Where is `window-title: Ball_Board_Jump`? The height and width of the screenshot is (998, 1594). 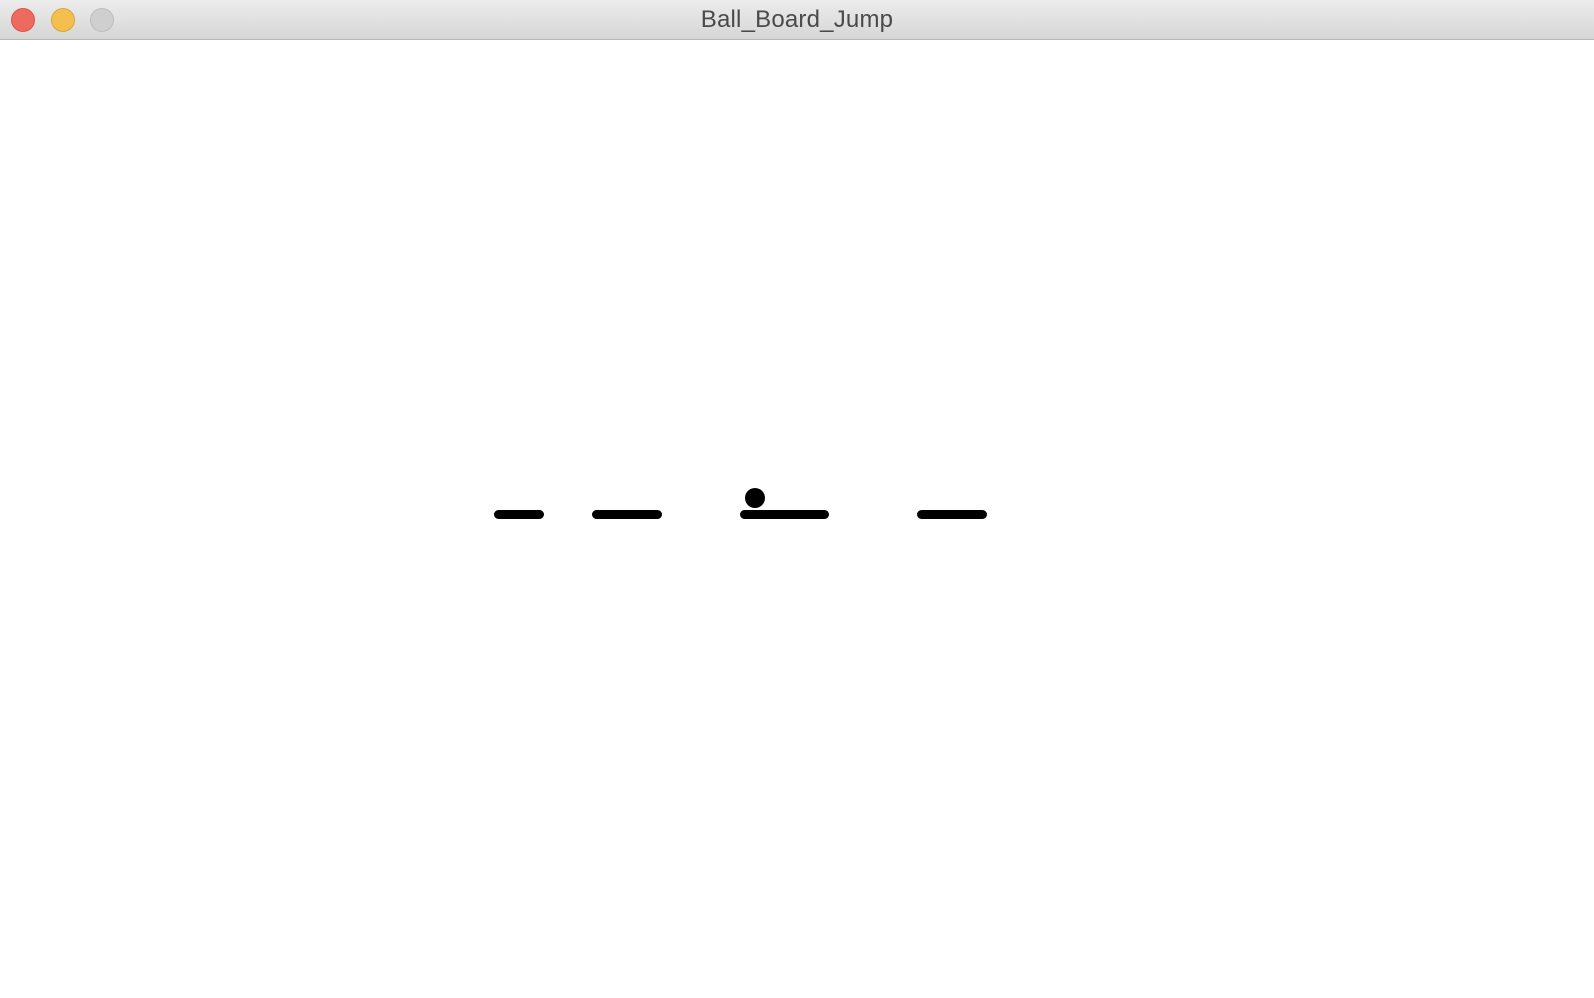
window-title: Ball_Board_Jump is located at coordinates (797, 19).